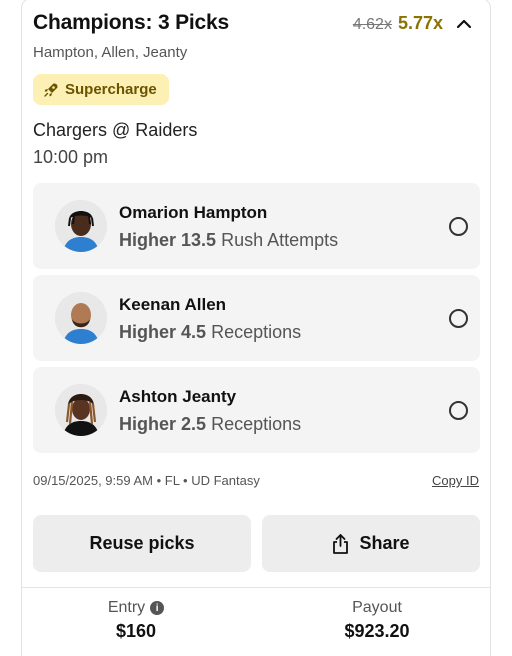 This screenshot has width=512, height=656. What do you see at coordinates (136, 631) in the screenshot?
I see `entry-amount: $160` at bounding box center [136, 631].